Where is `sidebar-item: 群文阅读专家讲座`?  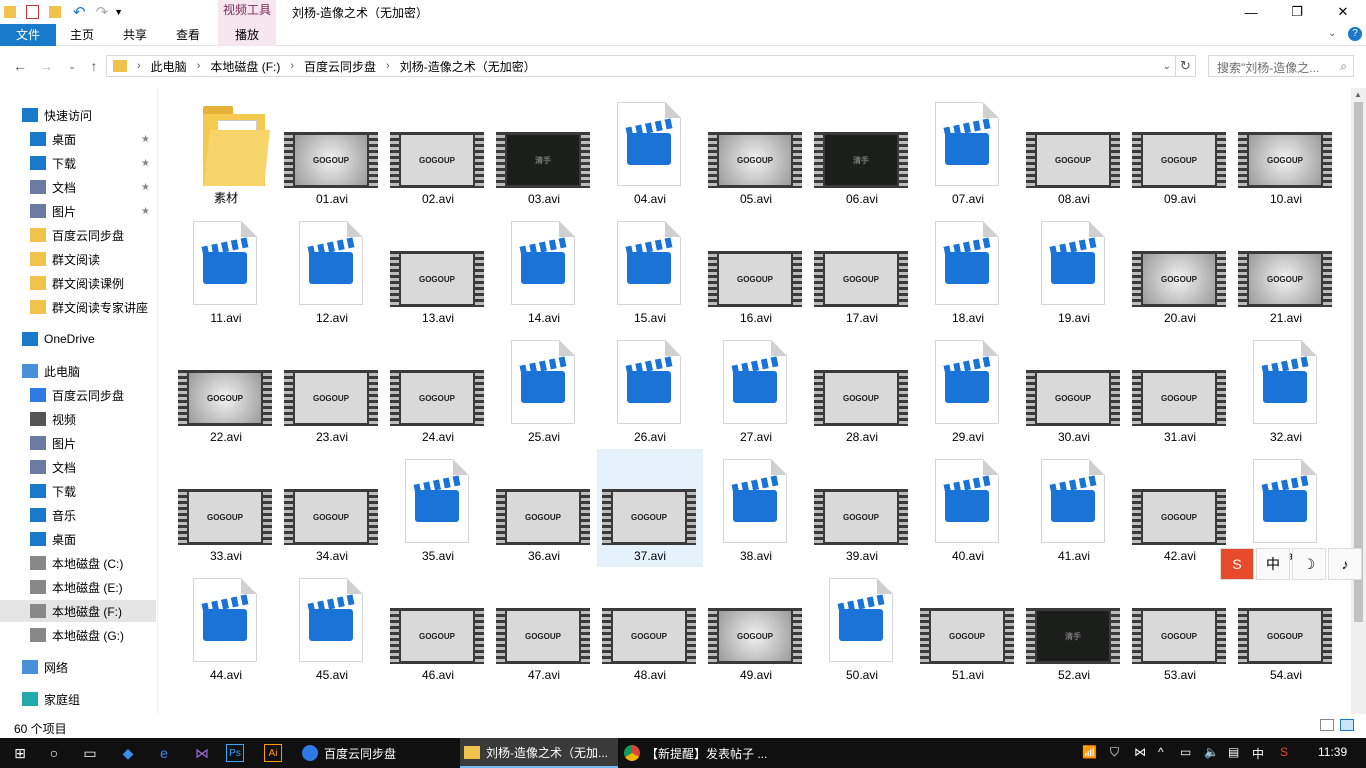
sidebar-item: 群文阅读专家讲座 is located at coordinates (78, 307).